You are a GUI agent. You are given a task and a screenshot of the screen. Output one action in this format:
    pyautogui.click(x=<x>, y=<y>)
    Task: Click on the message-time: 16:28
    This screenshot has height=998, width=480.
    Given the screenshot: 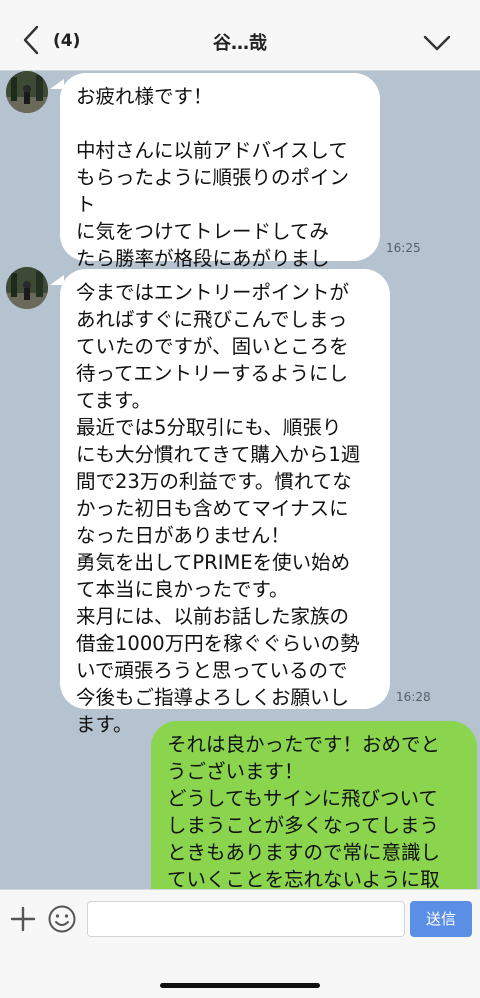 What is the action you would take?
    pyautogui.click(x=413, y=697)
    